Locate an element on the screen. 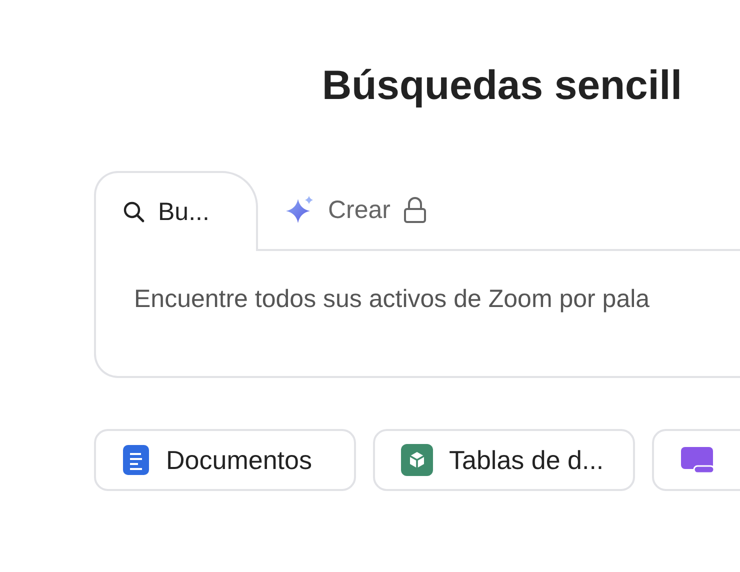 This screenshot has width=740, height=572. page-heading: Búsquedas sencill is located at coordinates (503, 85).